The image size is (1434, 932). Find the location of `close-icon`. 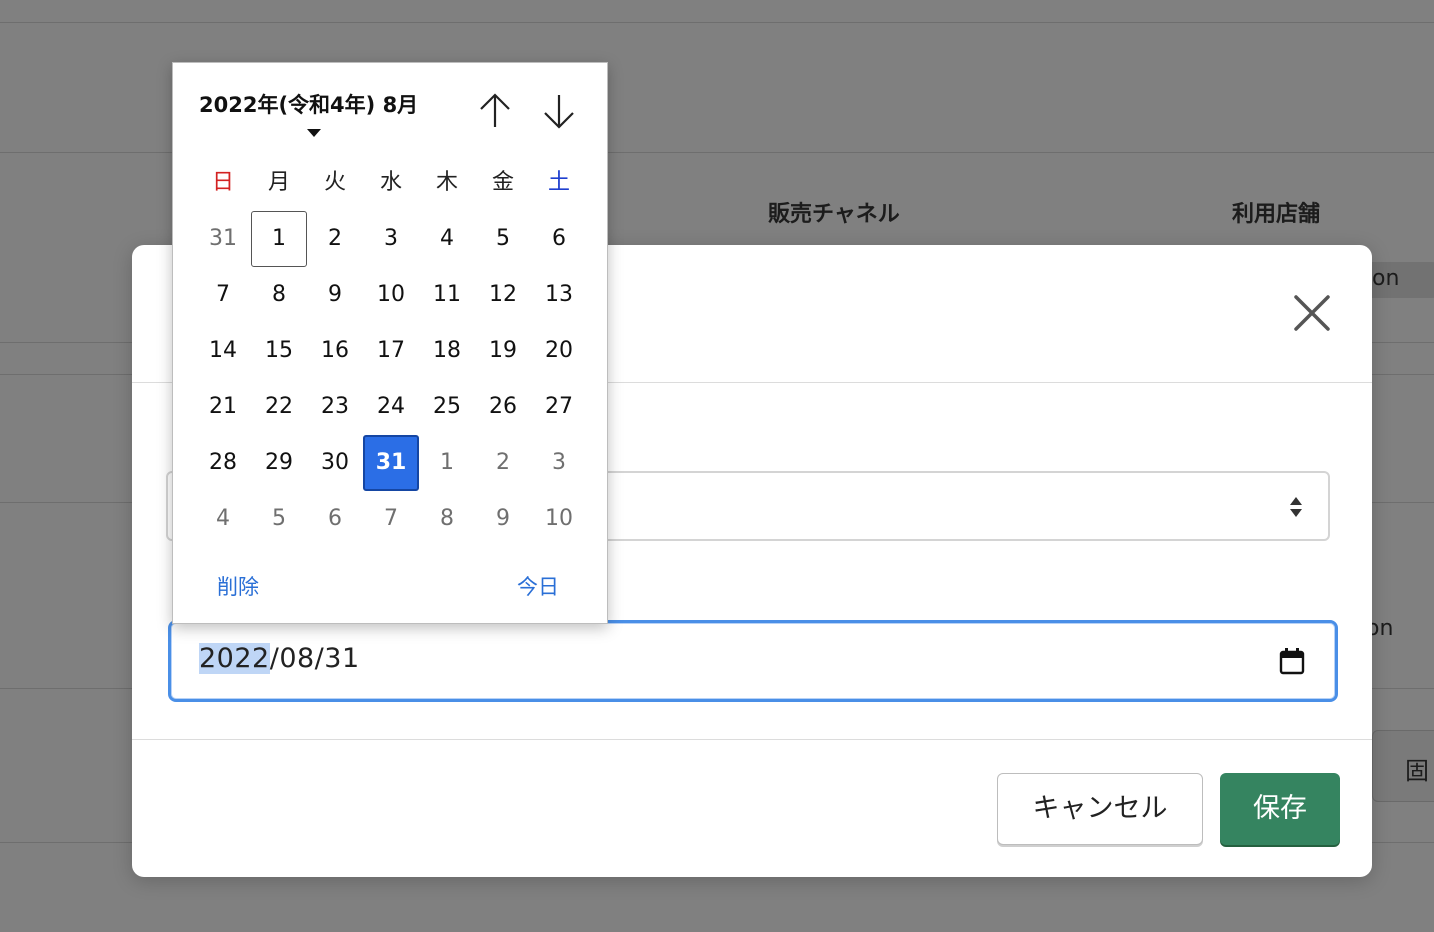

close-icon is located at coordinates (1312, 313).